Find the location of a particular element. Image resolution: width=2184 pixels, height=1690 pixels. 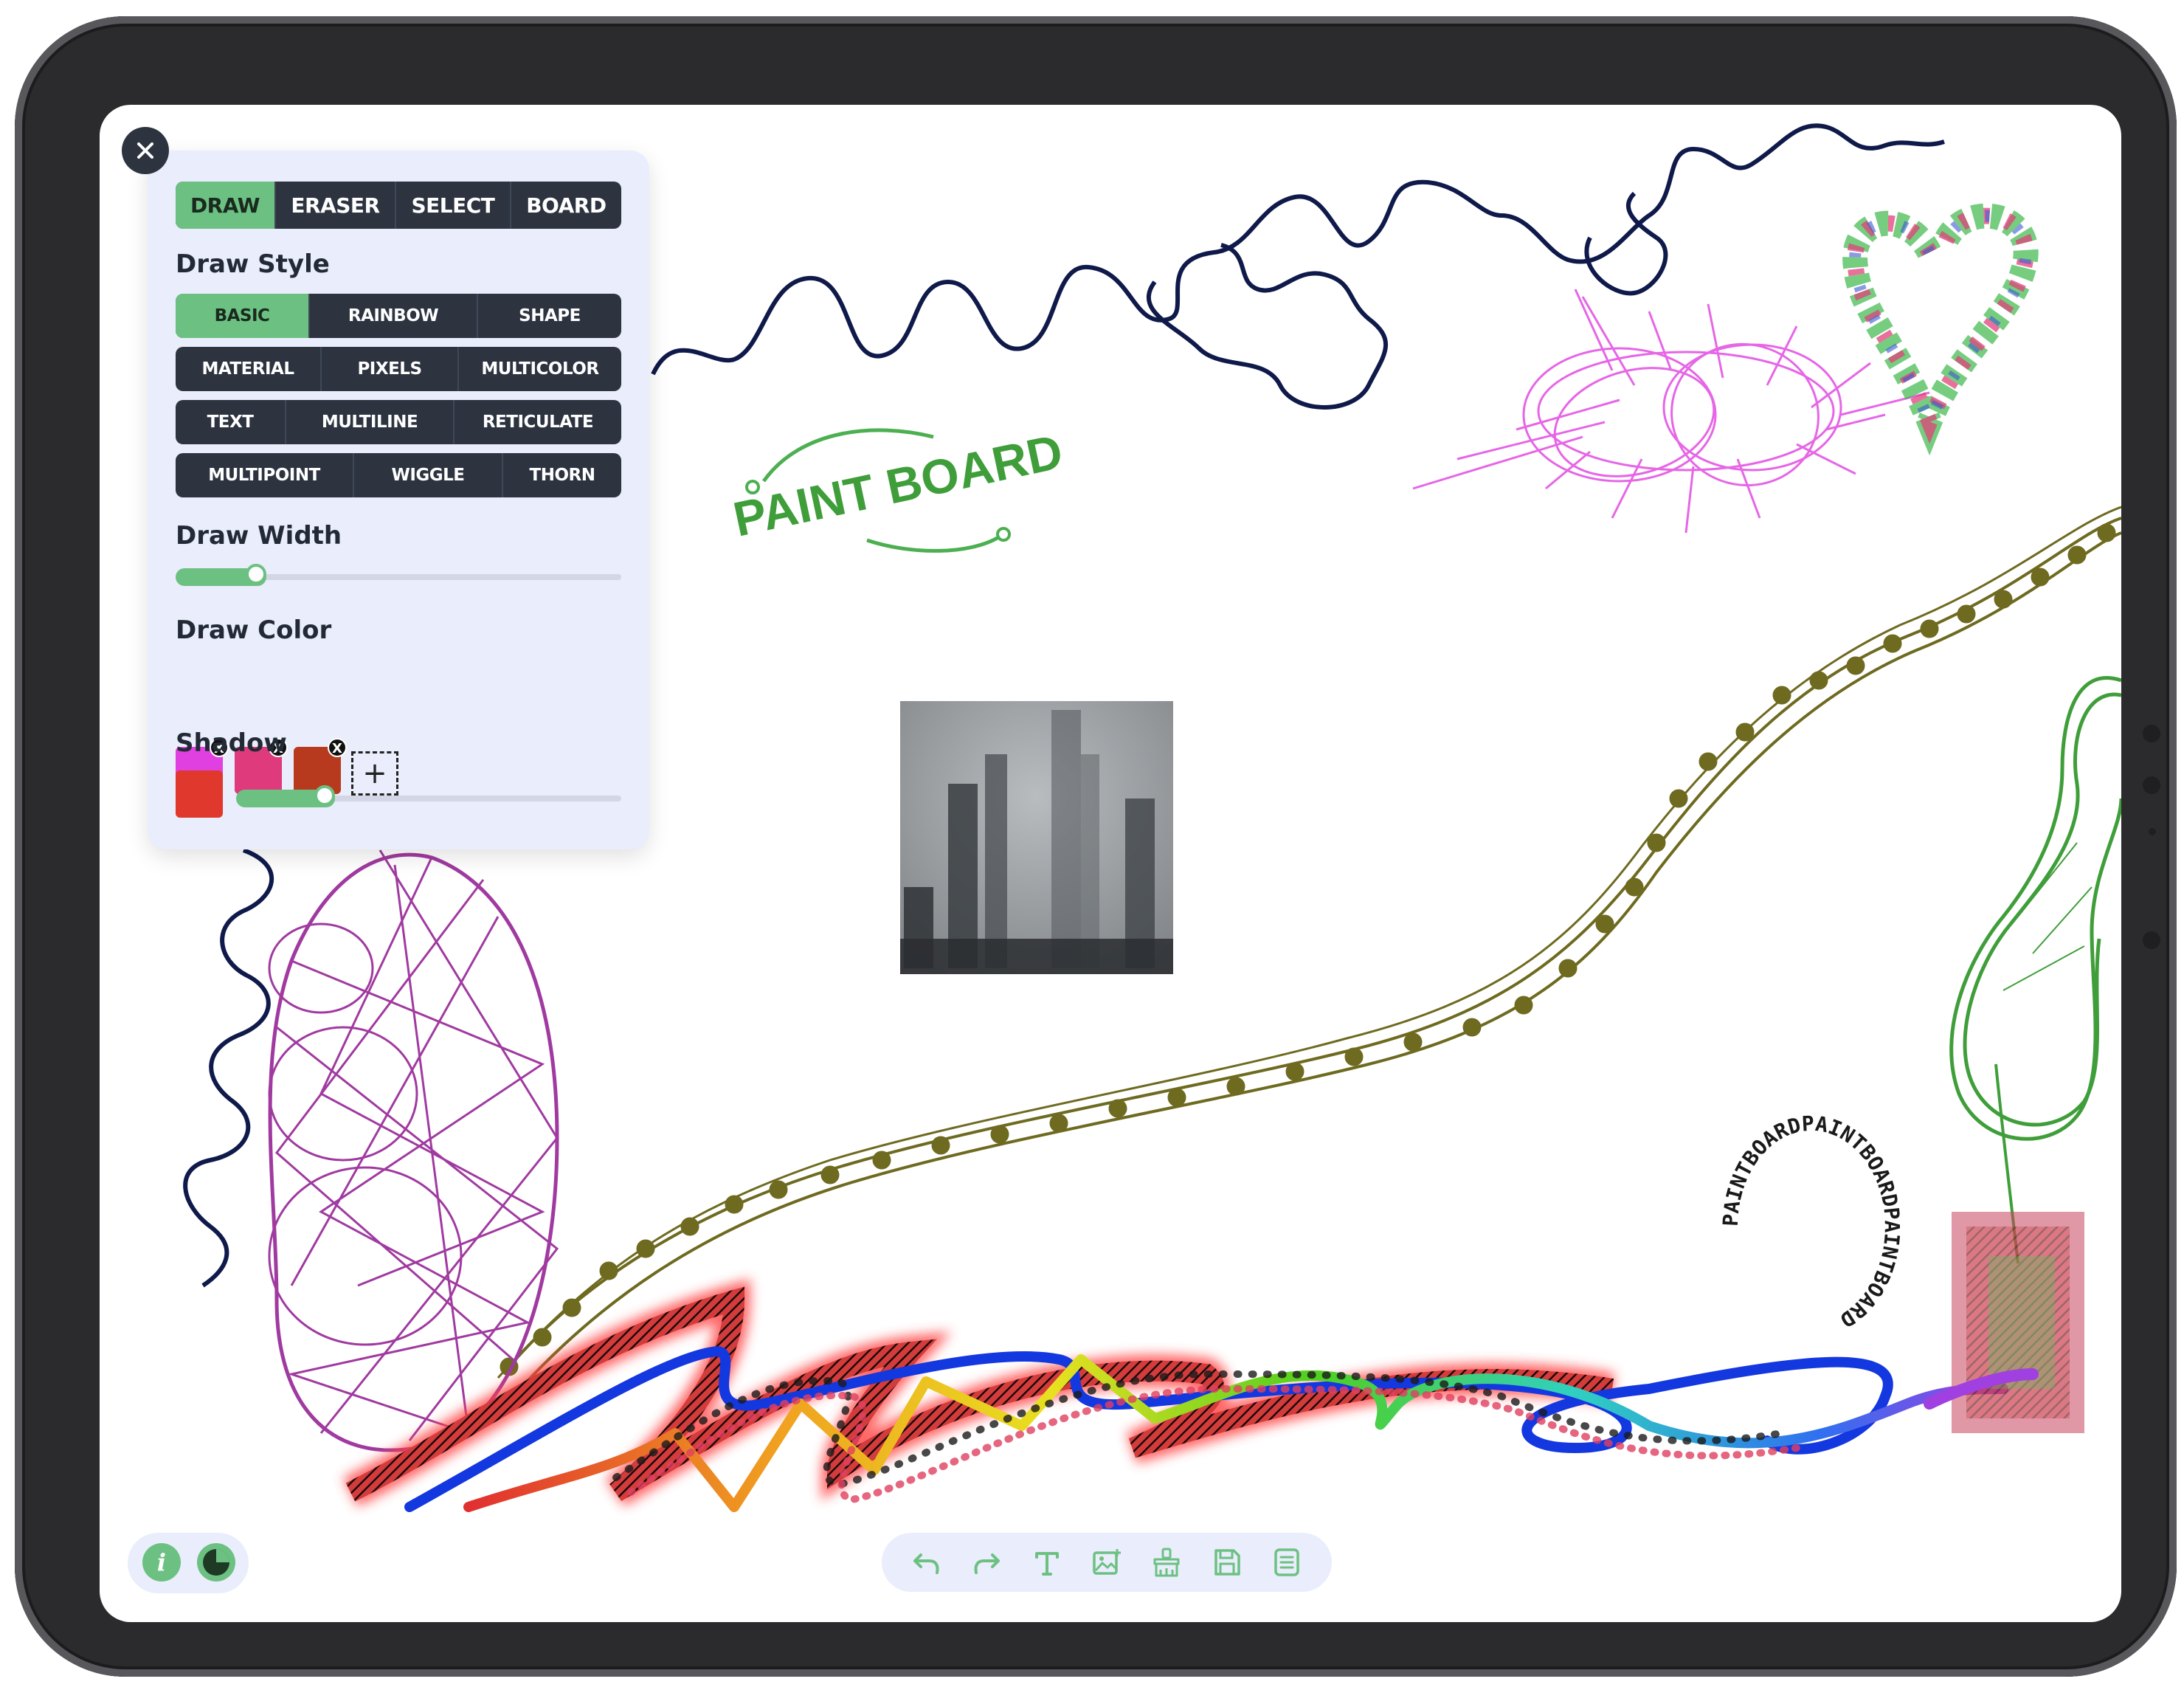

device-camera-dot is located at coordinates (2152, 832).